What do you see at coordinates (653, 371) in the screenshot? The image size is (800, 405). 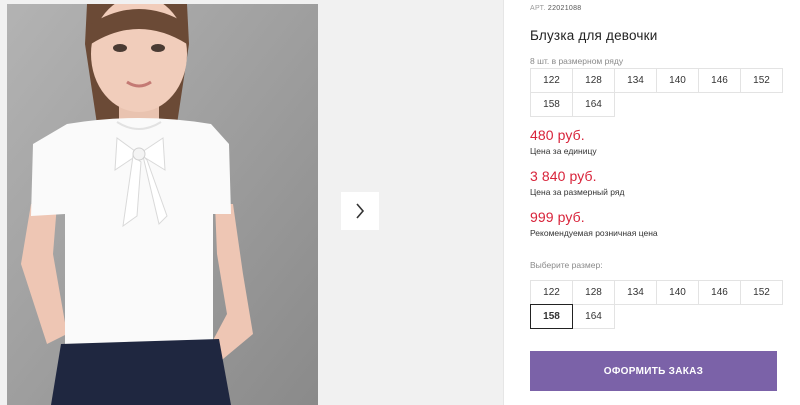 I see `place-order-button: ОФОРМИТЬ ЗАКАЗ` at bounding box center [653, 371].